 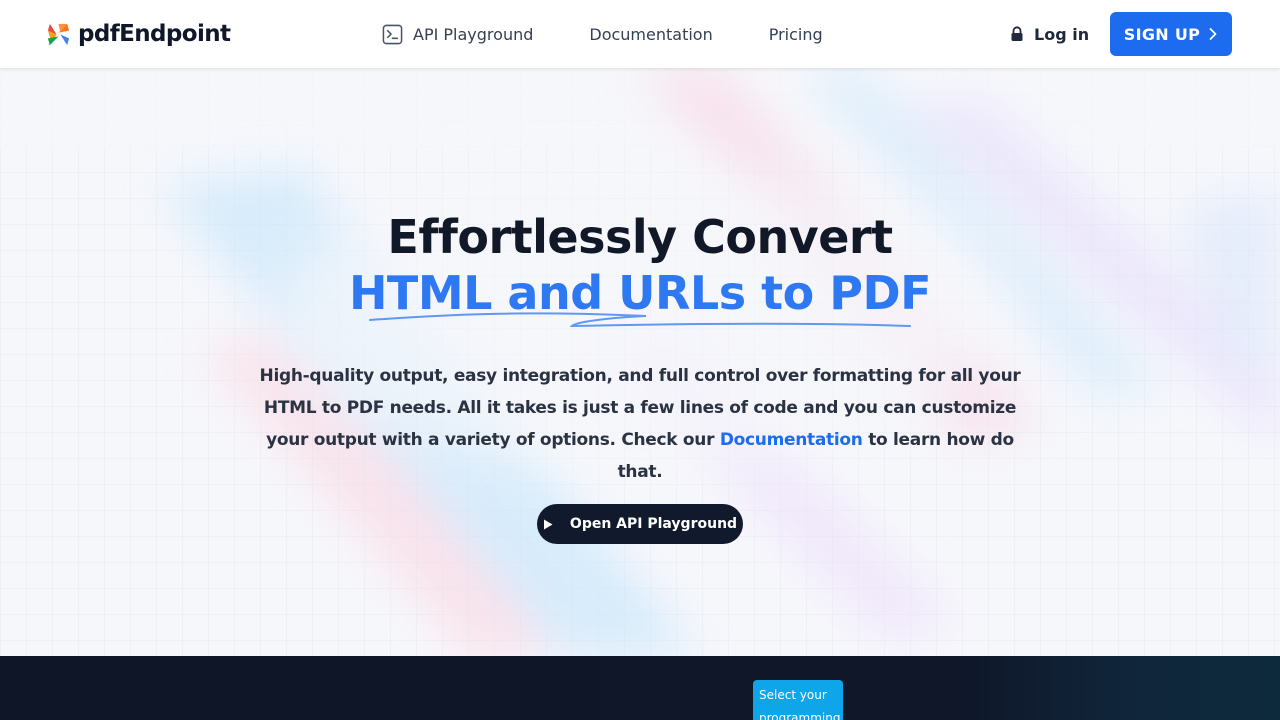 What do you see at coordinates (548, 524) in the screenshot?
I see `play-icon` at bounding box center [548, 524].